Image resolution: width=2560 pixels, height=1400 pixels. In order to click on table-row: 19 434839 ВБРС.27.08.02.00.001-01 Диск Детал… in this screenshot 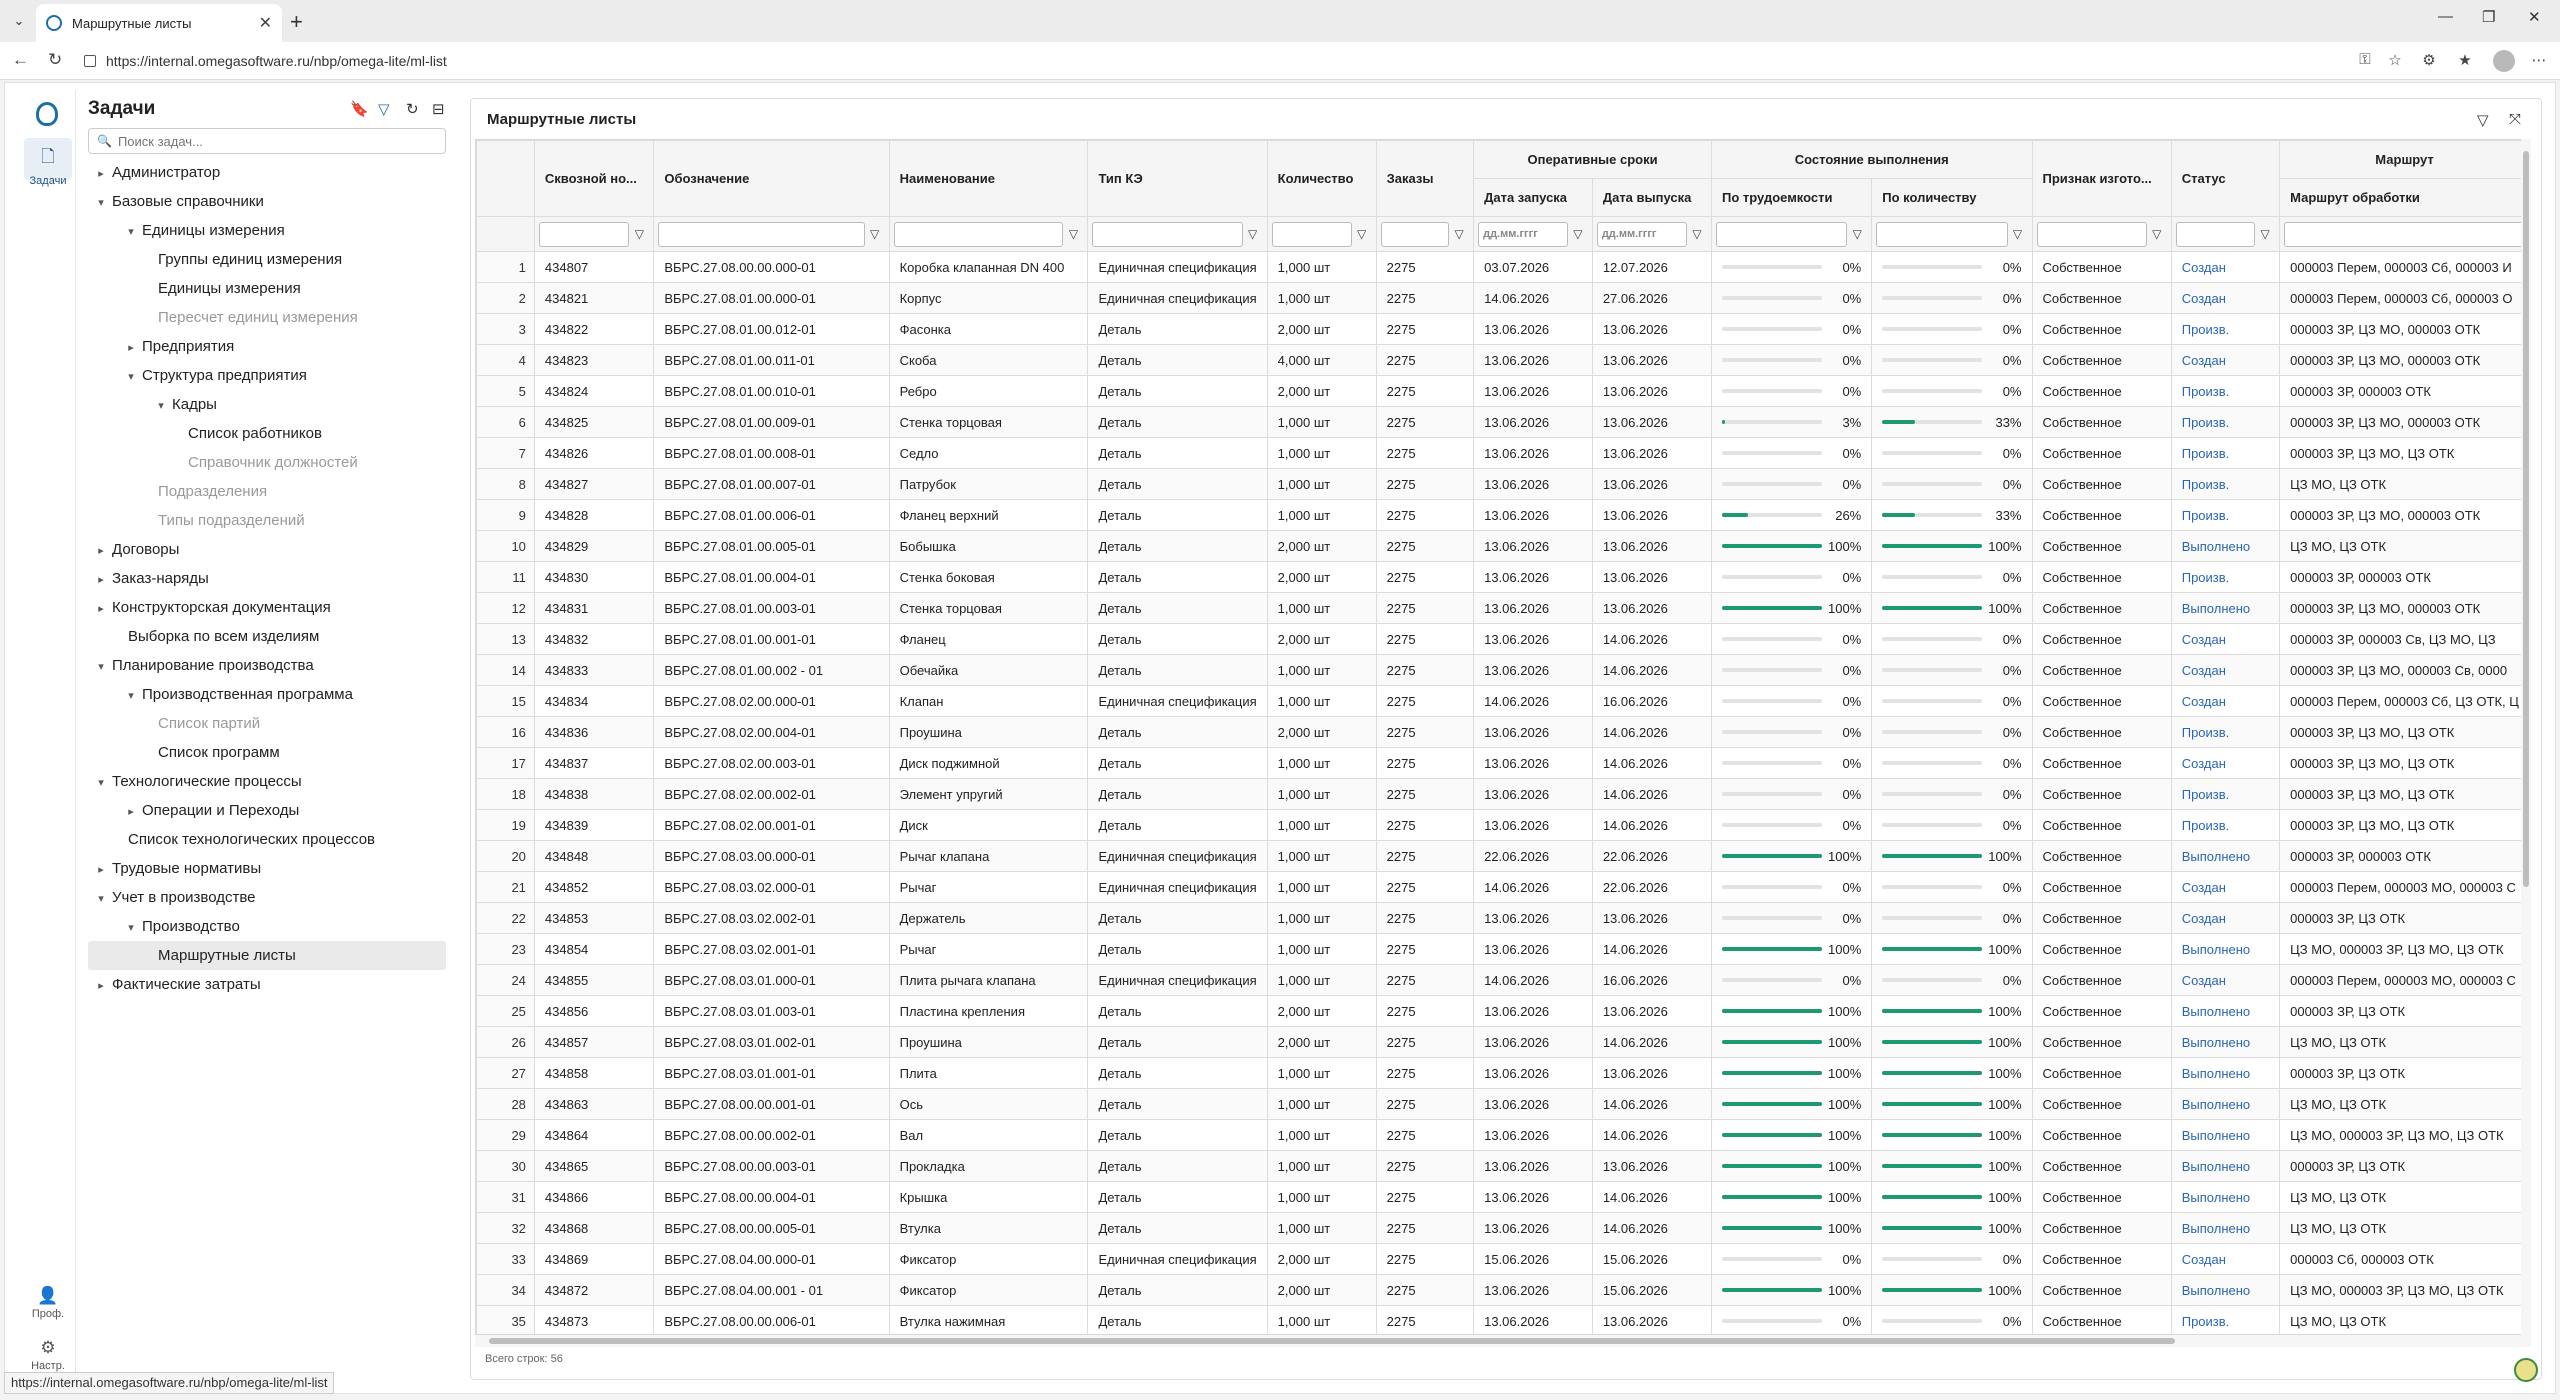, I will do `click(1503, 825)`.